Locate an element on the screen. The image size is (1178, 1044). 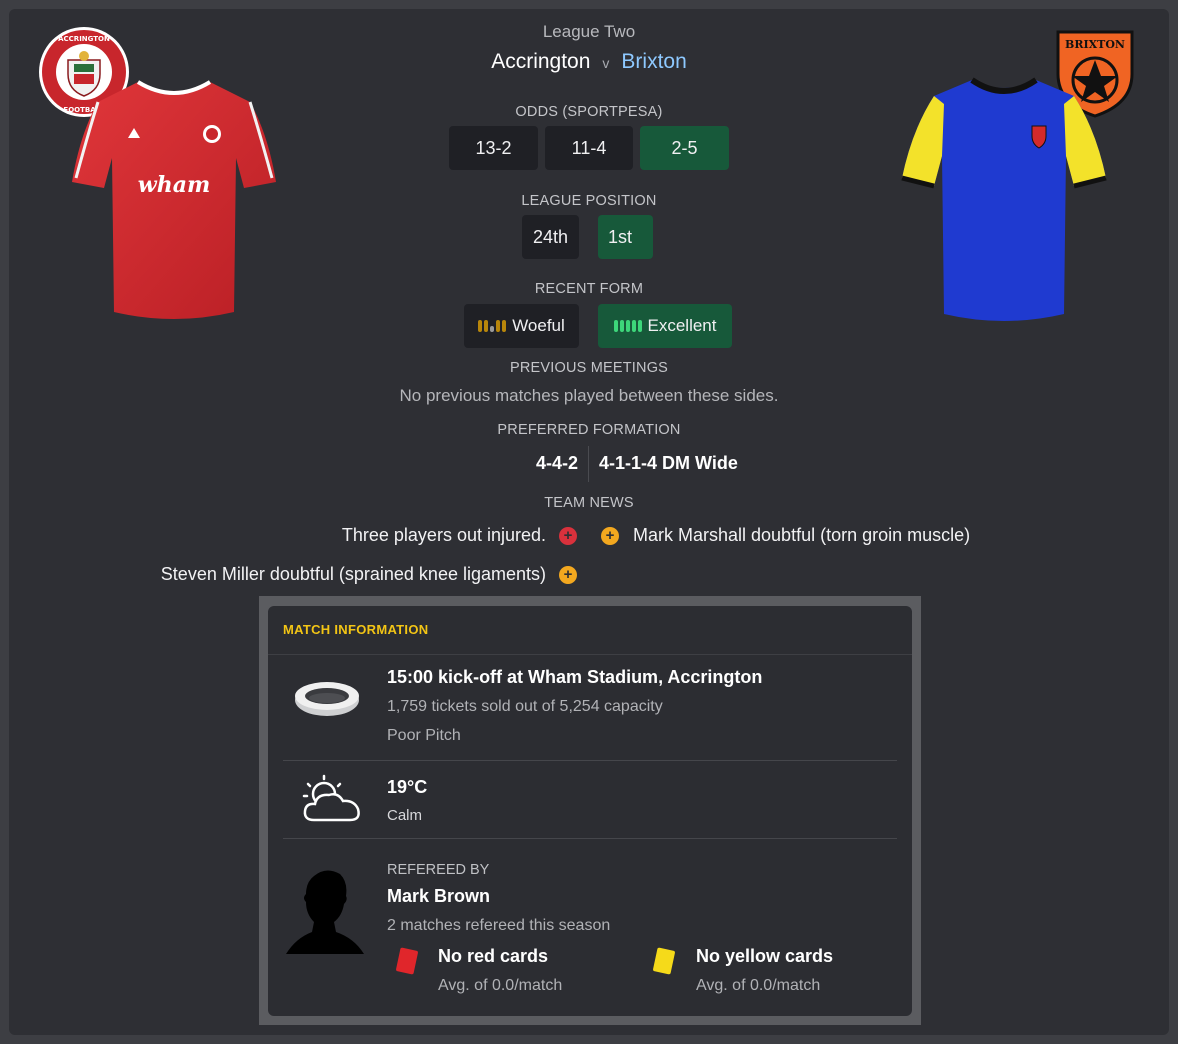
away-recent-form: Excellent is located at coordinates (665, 326).